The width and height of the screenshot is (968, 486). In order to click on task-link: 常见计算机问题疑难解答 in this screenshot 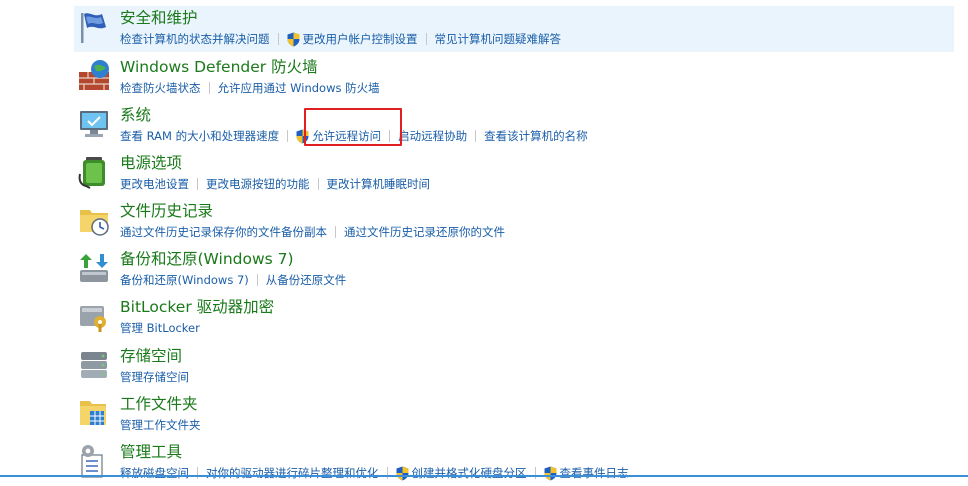, I will do `click(498, 39)`.